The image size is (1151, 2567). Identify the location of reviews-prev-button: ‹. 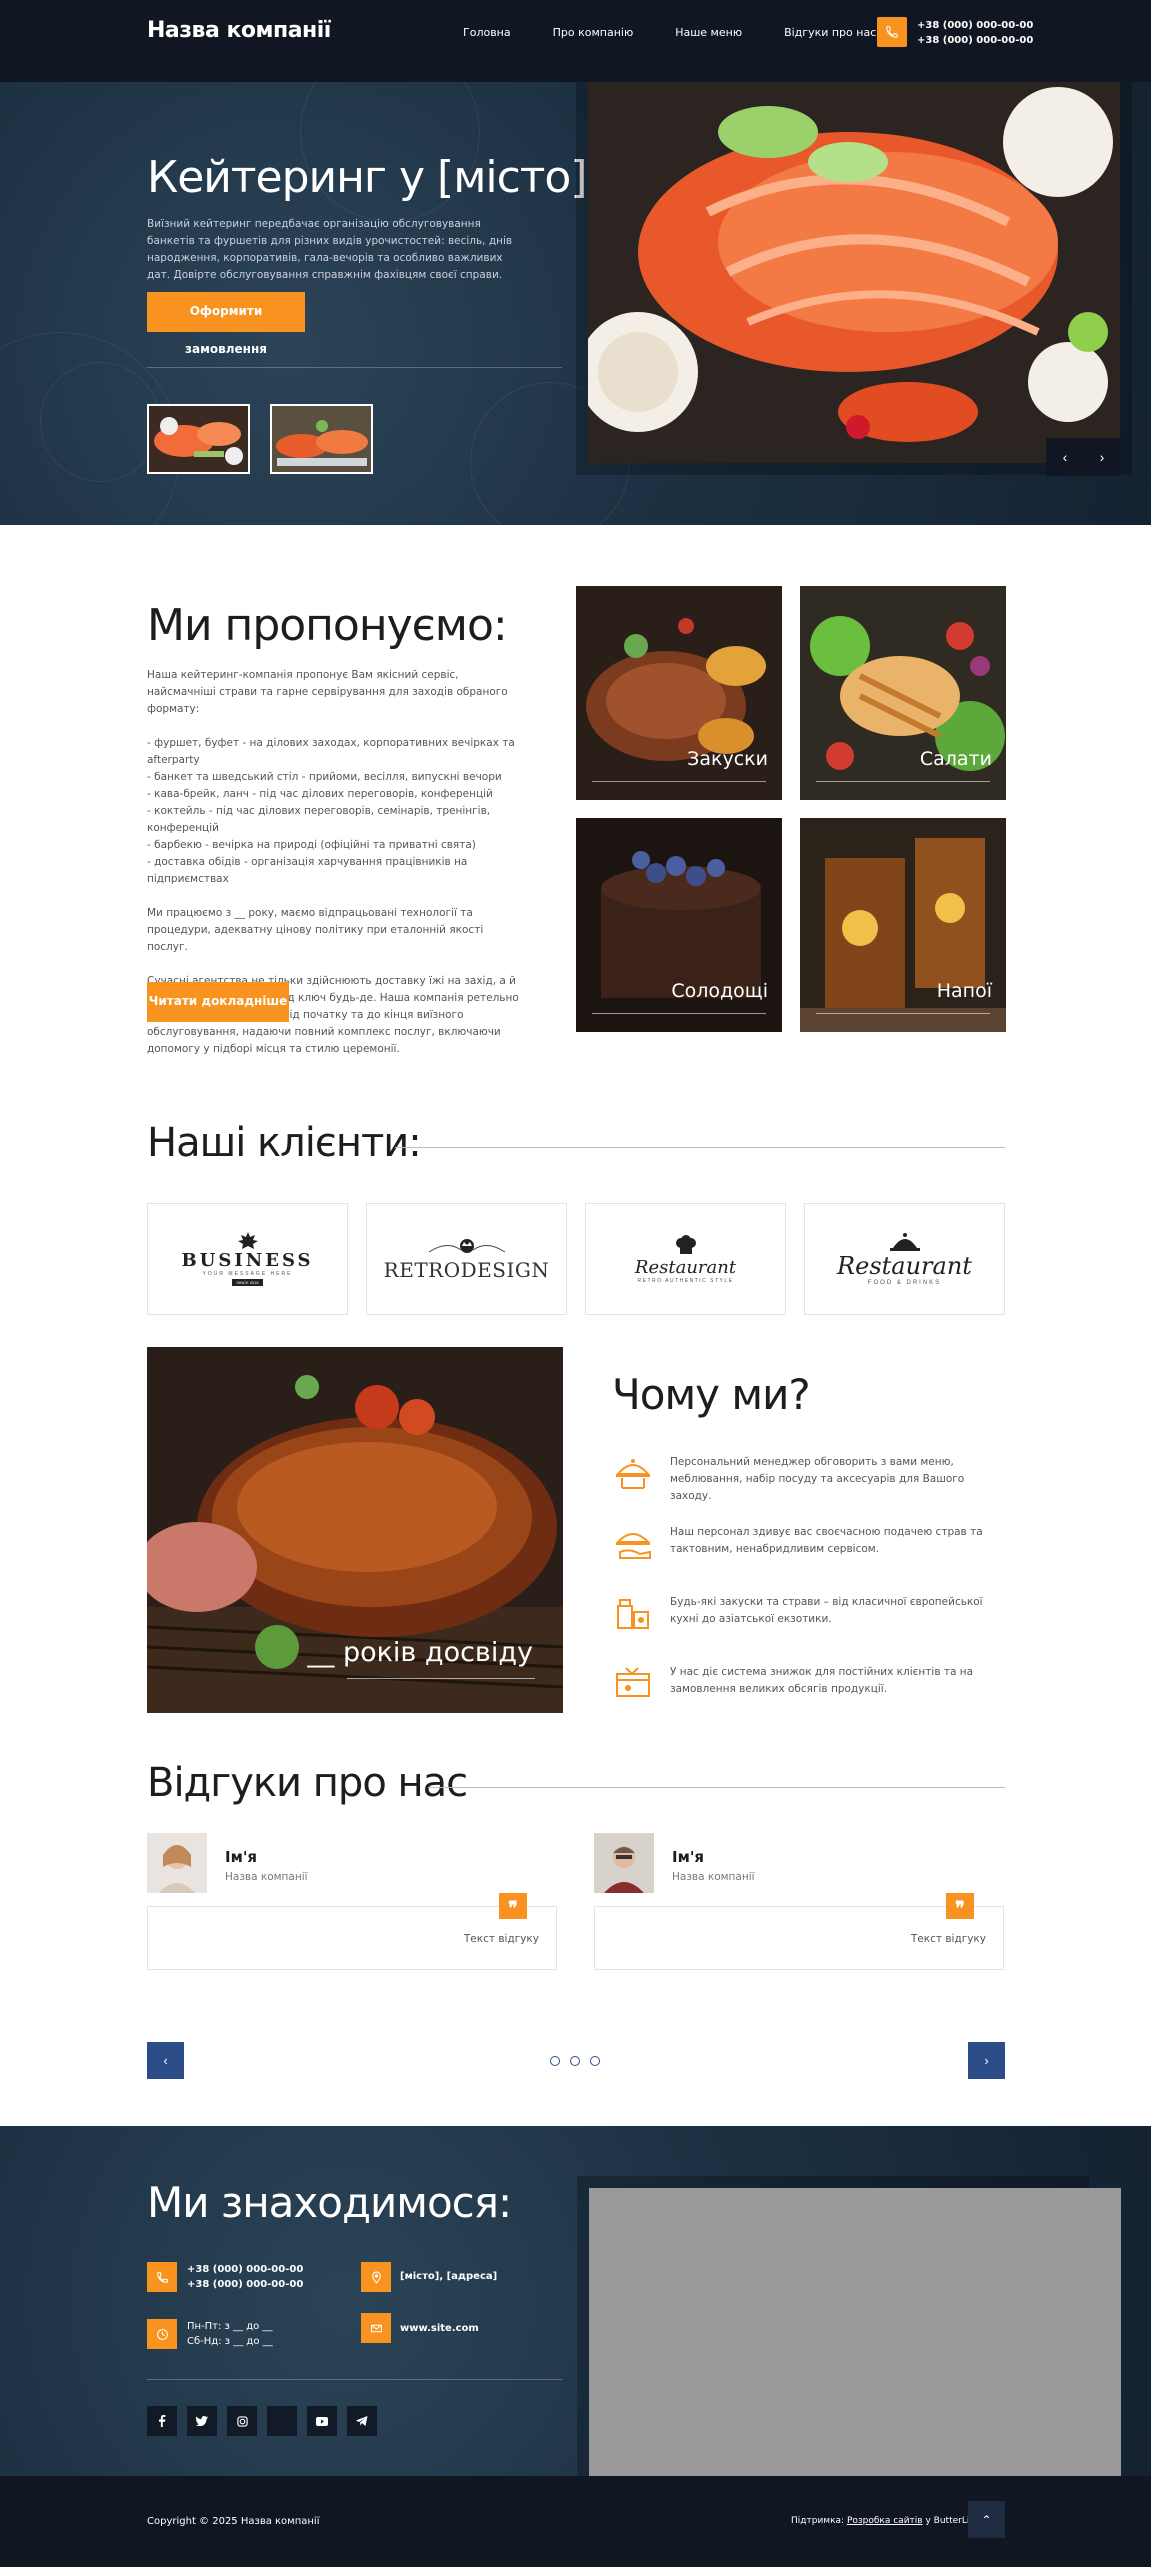
(165, 2060).